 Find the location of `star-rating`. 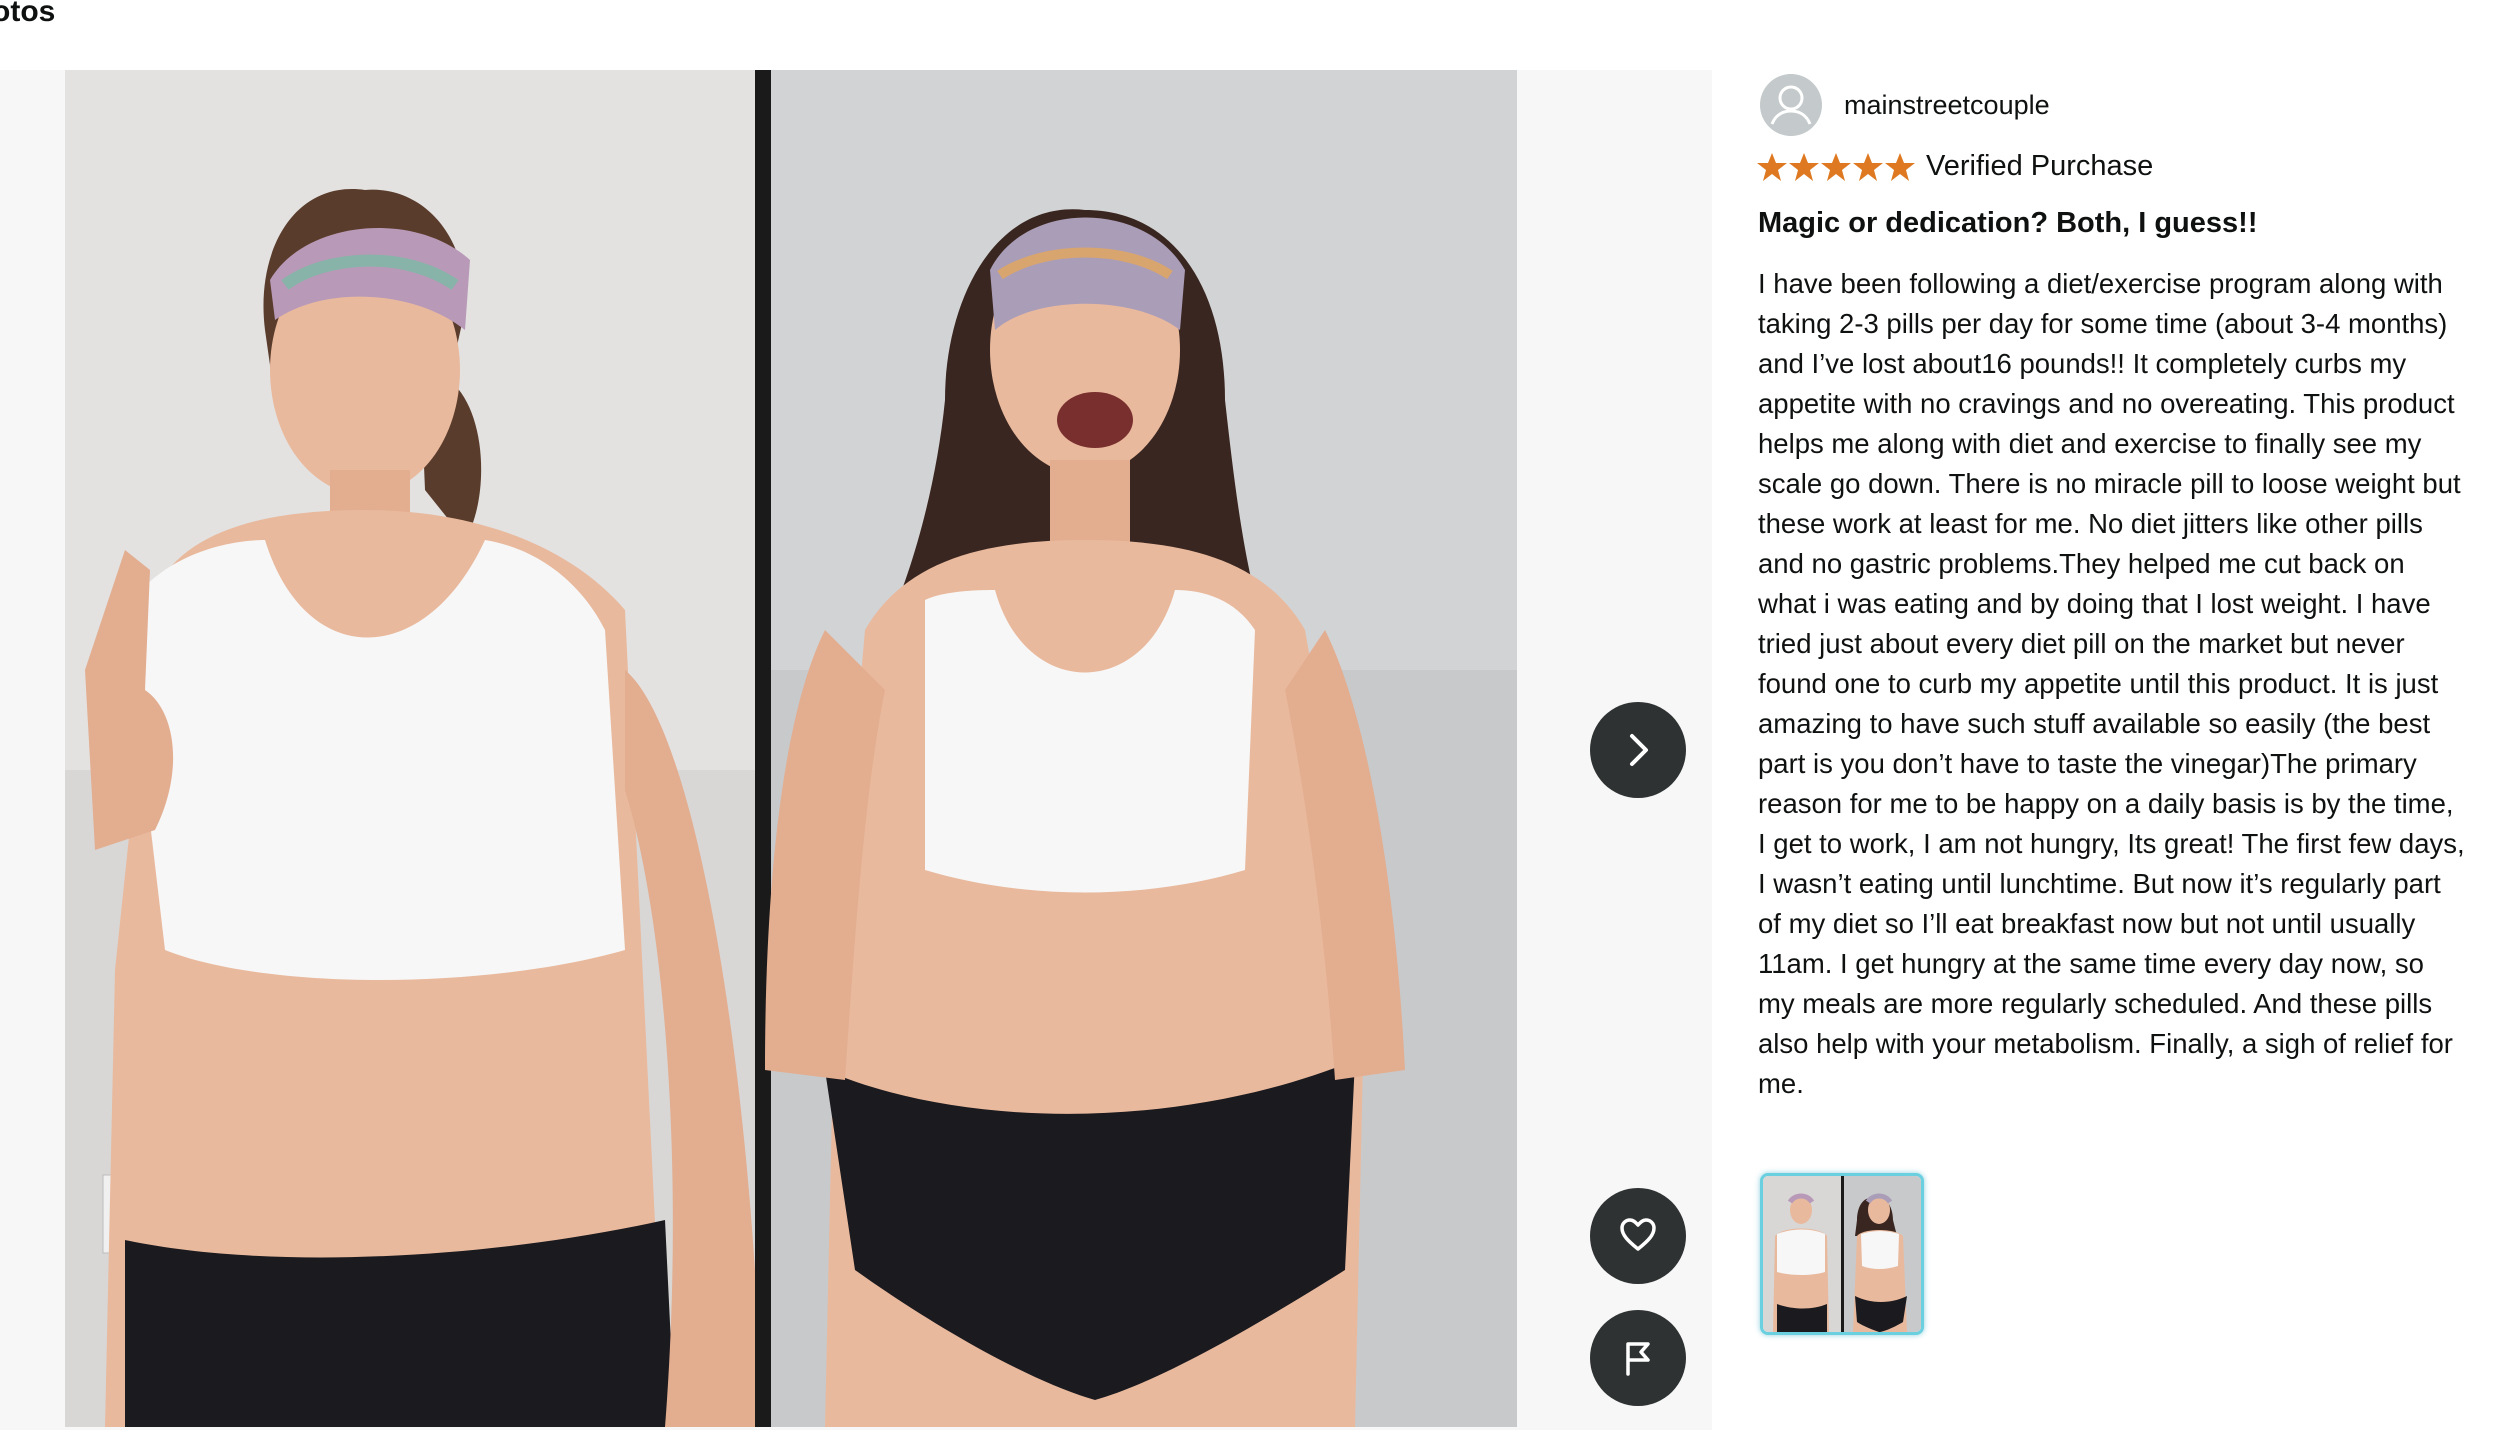

star-rating is located at coordinates (1836, 167).